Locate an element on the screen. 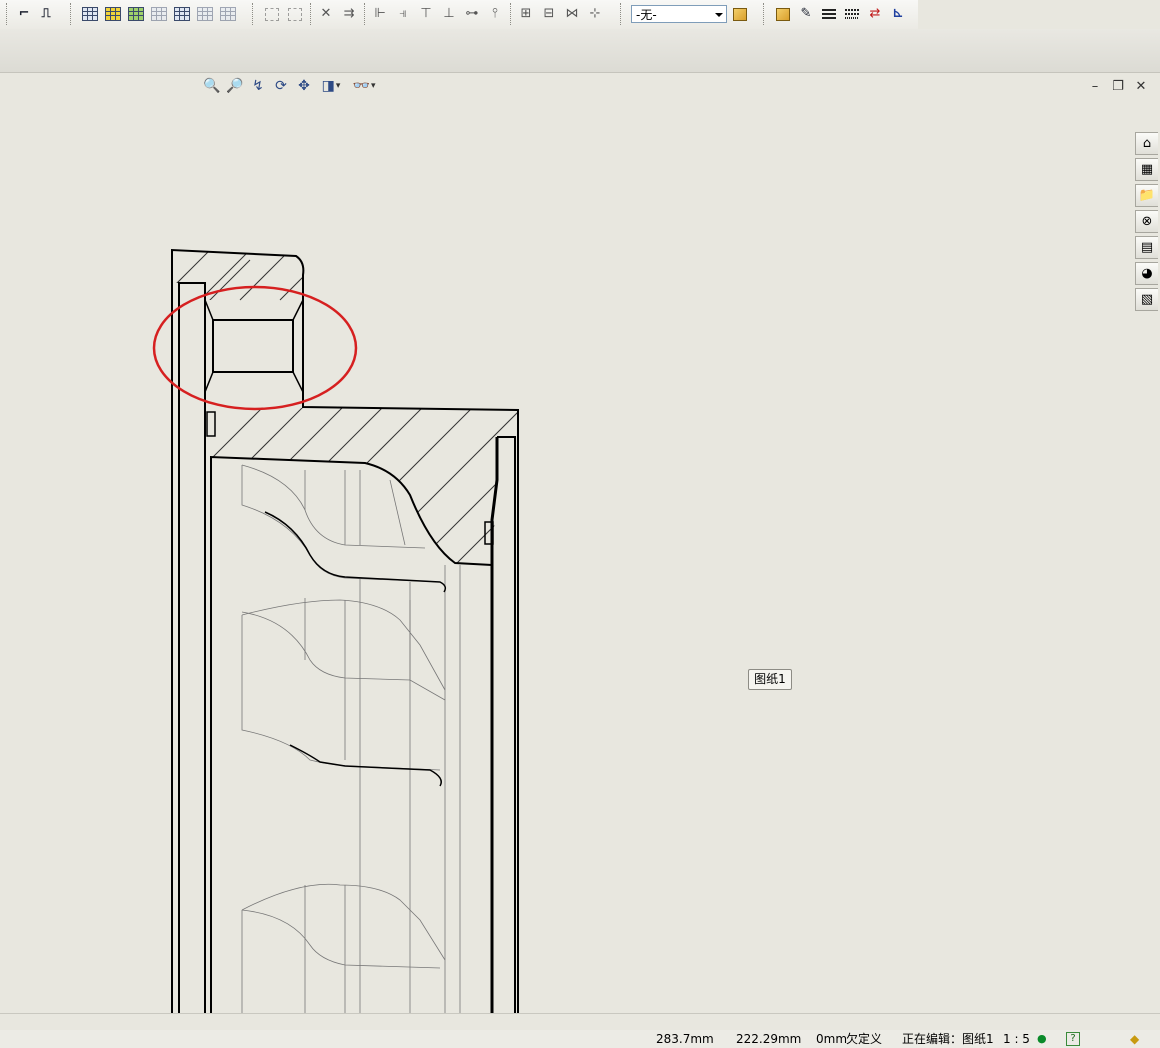 The image size is (1160, 1048). status-scale: 1 : 5 is located at coordinates (1016, 1039).